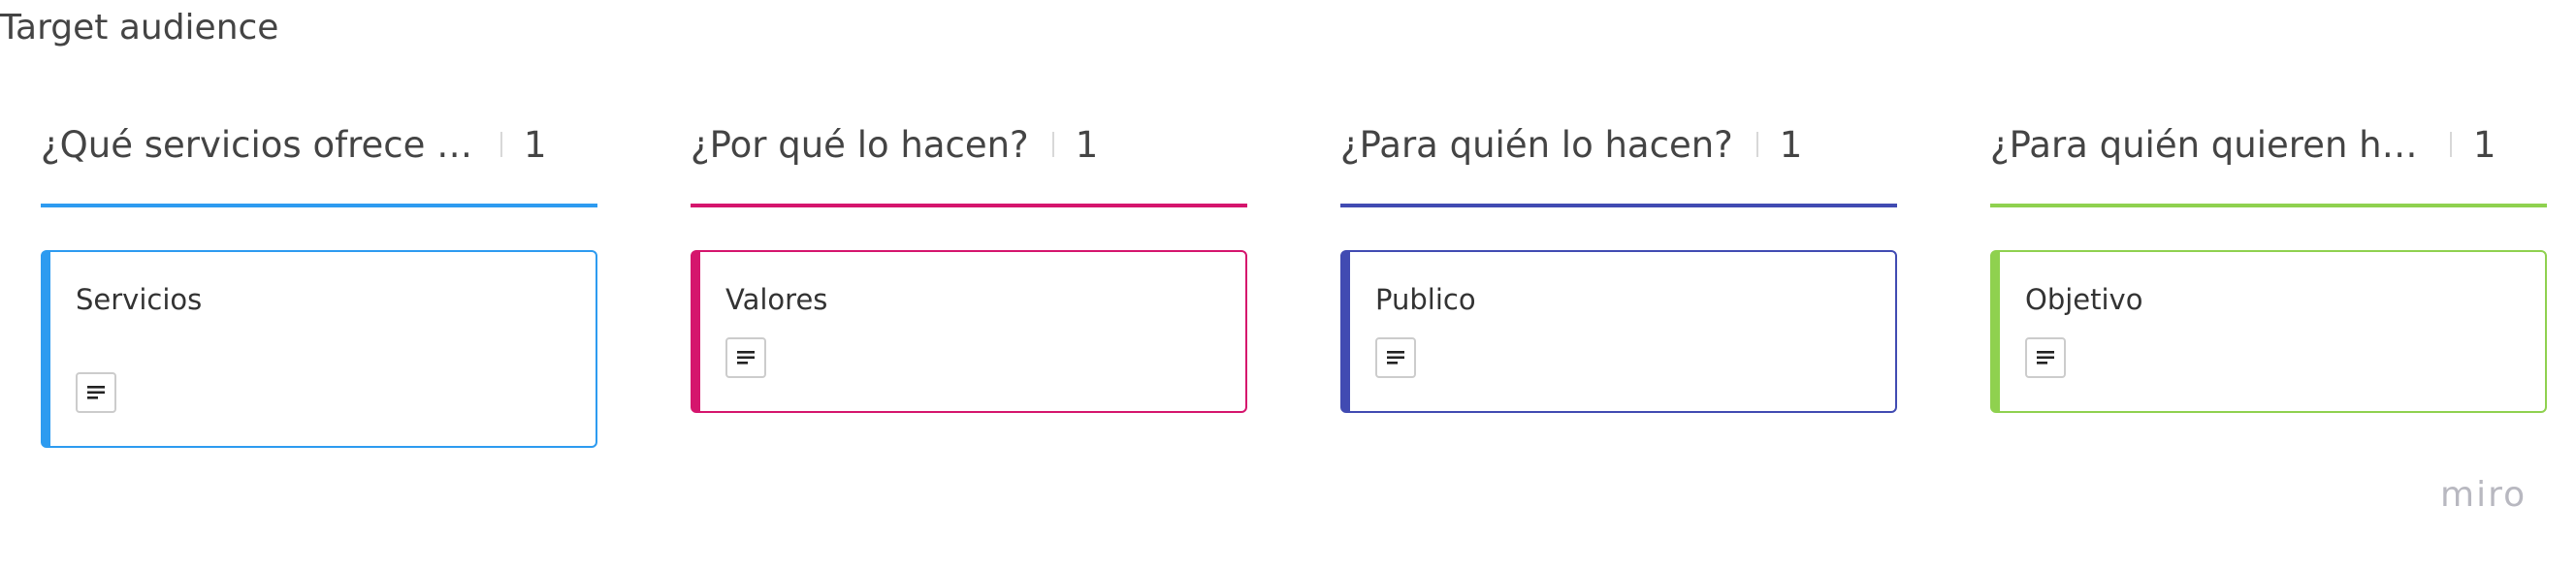 The height and width of the screenshot is (570, 2576). Describe the element at coordinates (969, 331) in the screenshot. I see `kanban-card: Valores` at that location.